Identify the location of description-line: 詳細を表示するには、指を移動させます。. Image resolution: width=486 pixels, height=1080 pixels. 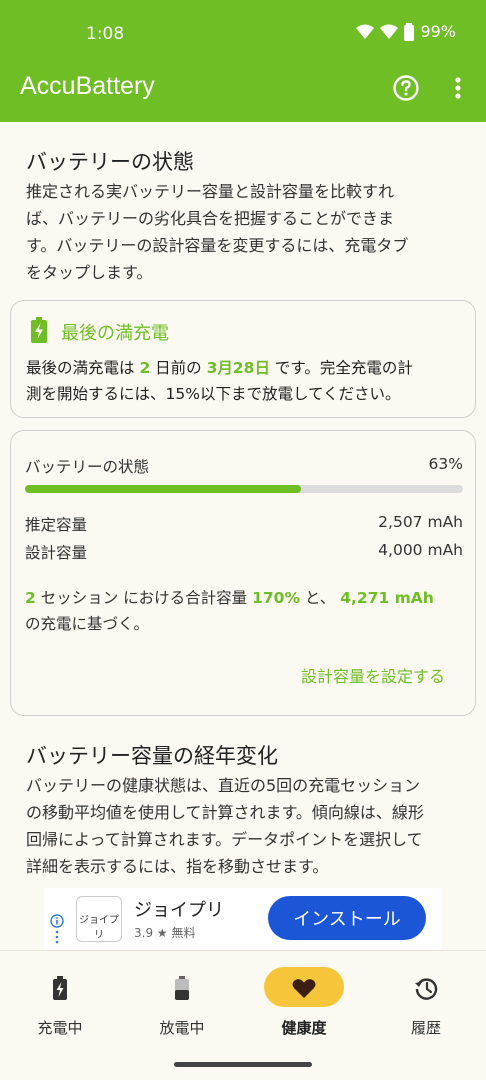
(177, 866).